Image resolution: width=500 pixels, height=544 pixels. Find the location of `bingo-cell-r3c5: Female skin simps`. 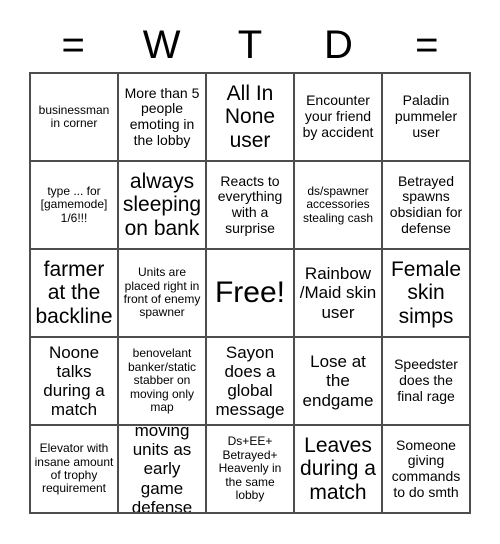

bingo-cell-r3c5: Female skin simps is located at coordinates (427, 294).